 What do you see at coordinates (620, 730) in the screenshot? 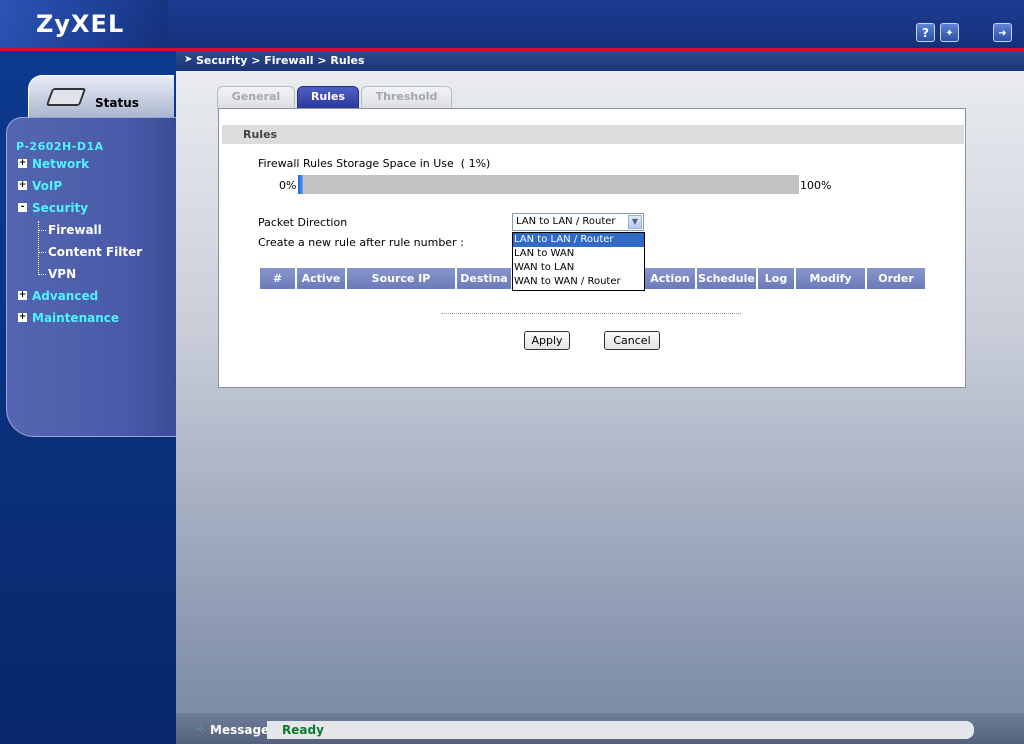
I see `message-box` at bounding box center [620, 730].